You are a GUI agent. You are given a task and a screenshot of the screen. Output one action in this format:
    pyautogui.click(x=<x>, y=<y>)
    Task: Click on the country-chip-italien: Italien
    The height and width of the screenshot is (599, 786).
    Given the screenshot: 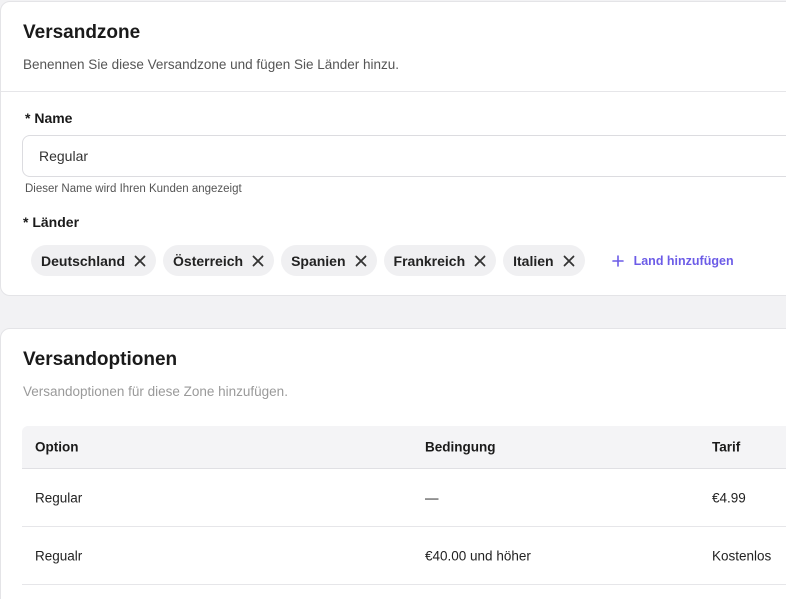 What is the action you would take?
    pyautogui.click(x=544, y=260)
    